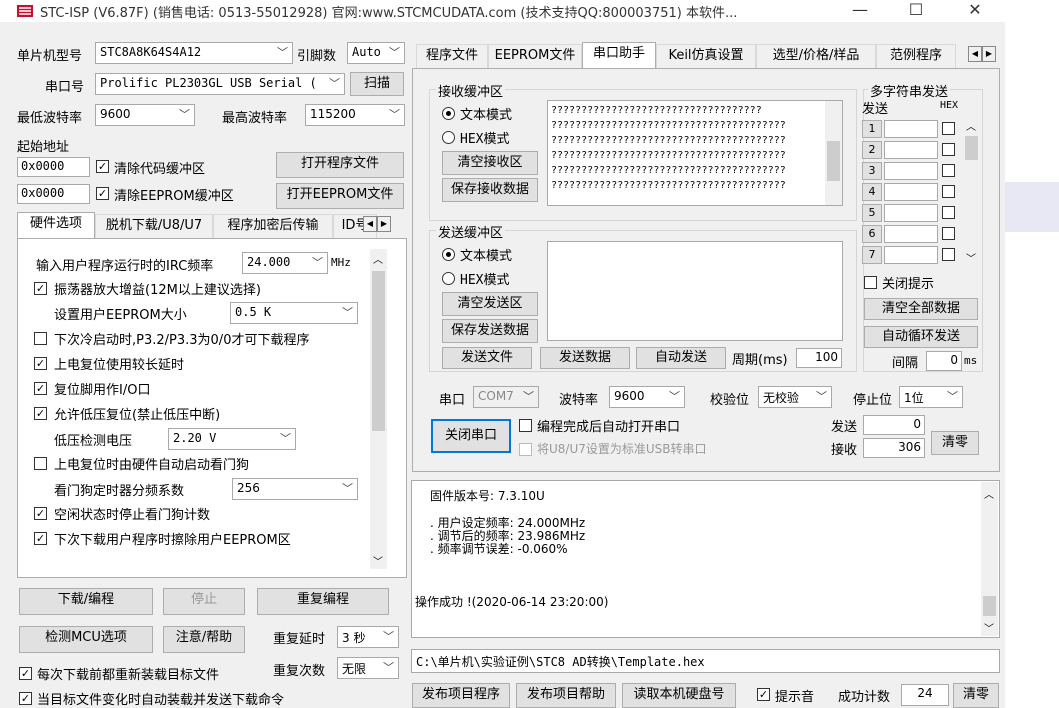 This screenshot has height=708, width=1059. I want to click on lvr-checkbox: ✓, so click(40, 413).